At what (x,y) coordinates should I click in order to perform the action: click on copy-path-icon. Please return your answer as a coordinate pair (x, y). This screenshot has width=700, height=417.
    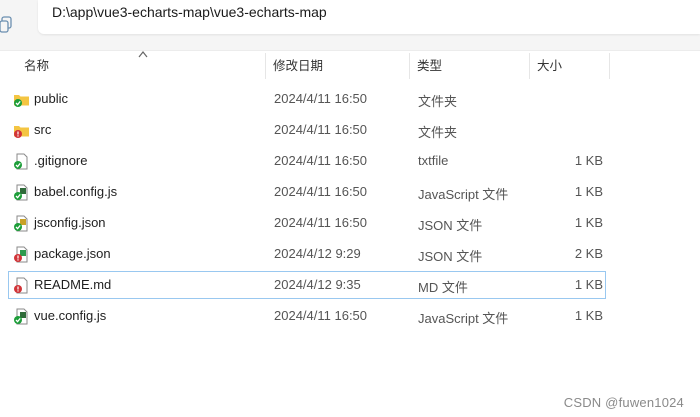
    Looking at the image, I should click on (7, 24).